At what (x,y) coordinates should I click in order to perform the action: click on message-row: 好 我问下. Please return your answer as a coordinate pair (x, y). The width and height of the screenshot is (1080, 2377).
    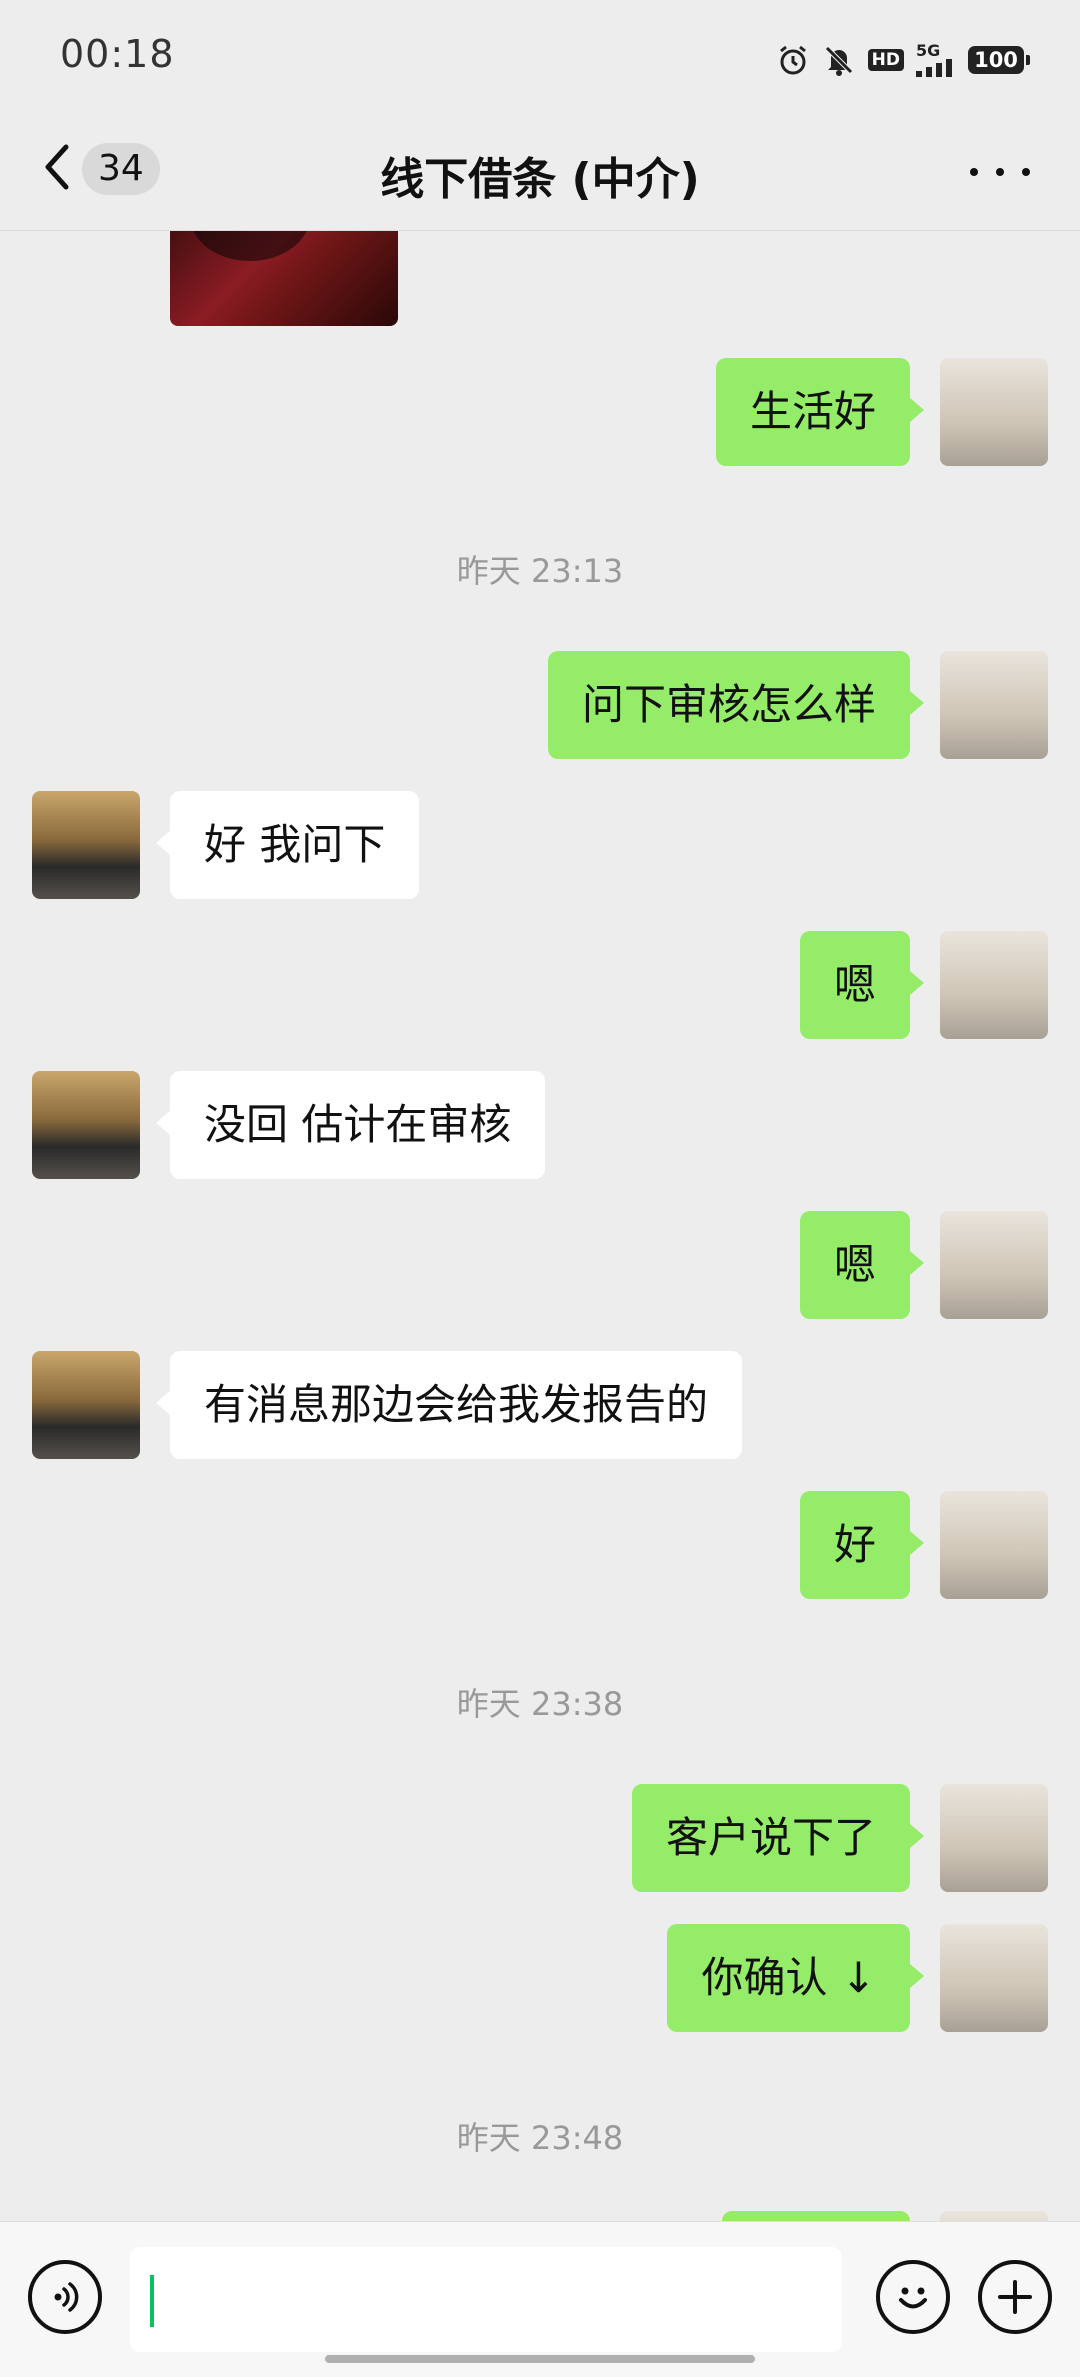
    Looking at the image, I should click on (540, 845).